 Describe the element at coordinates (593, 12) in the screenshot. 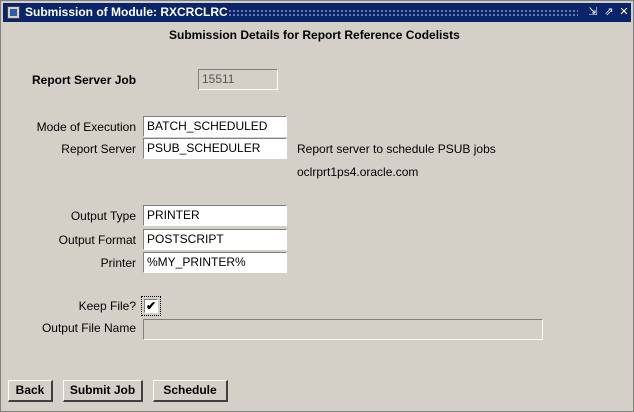

I see `minimize-icon: ⇲` at that location.